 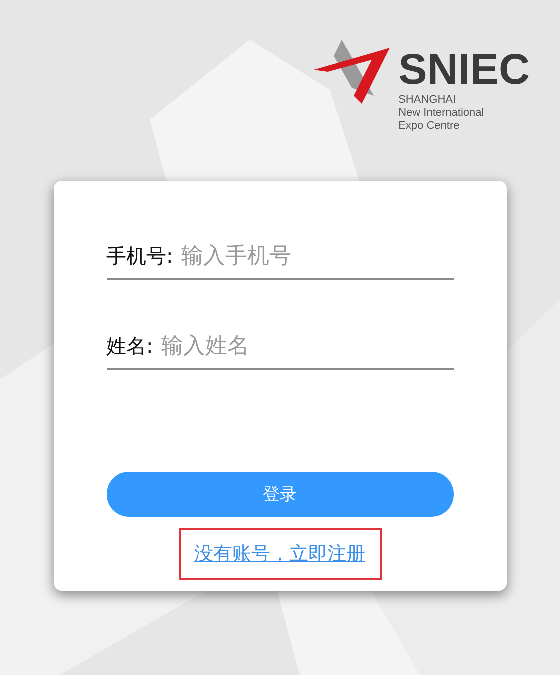 I want to click on field-label: 手机号:, so click(x=140, y=256).